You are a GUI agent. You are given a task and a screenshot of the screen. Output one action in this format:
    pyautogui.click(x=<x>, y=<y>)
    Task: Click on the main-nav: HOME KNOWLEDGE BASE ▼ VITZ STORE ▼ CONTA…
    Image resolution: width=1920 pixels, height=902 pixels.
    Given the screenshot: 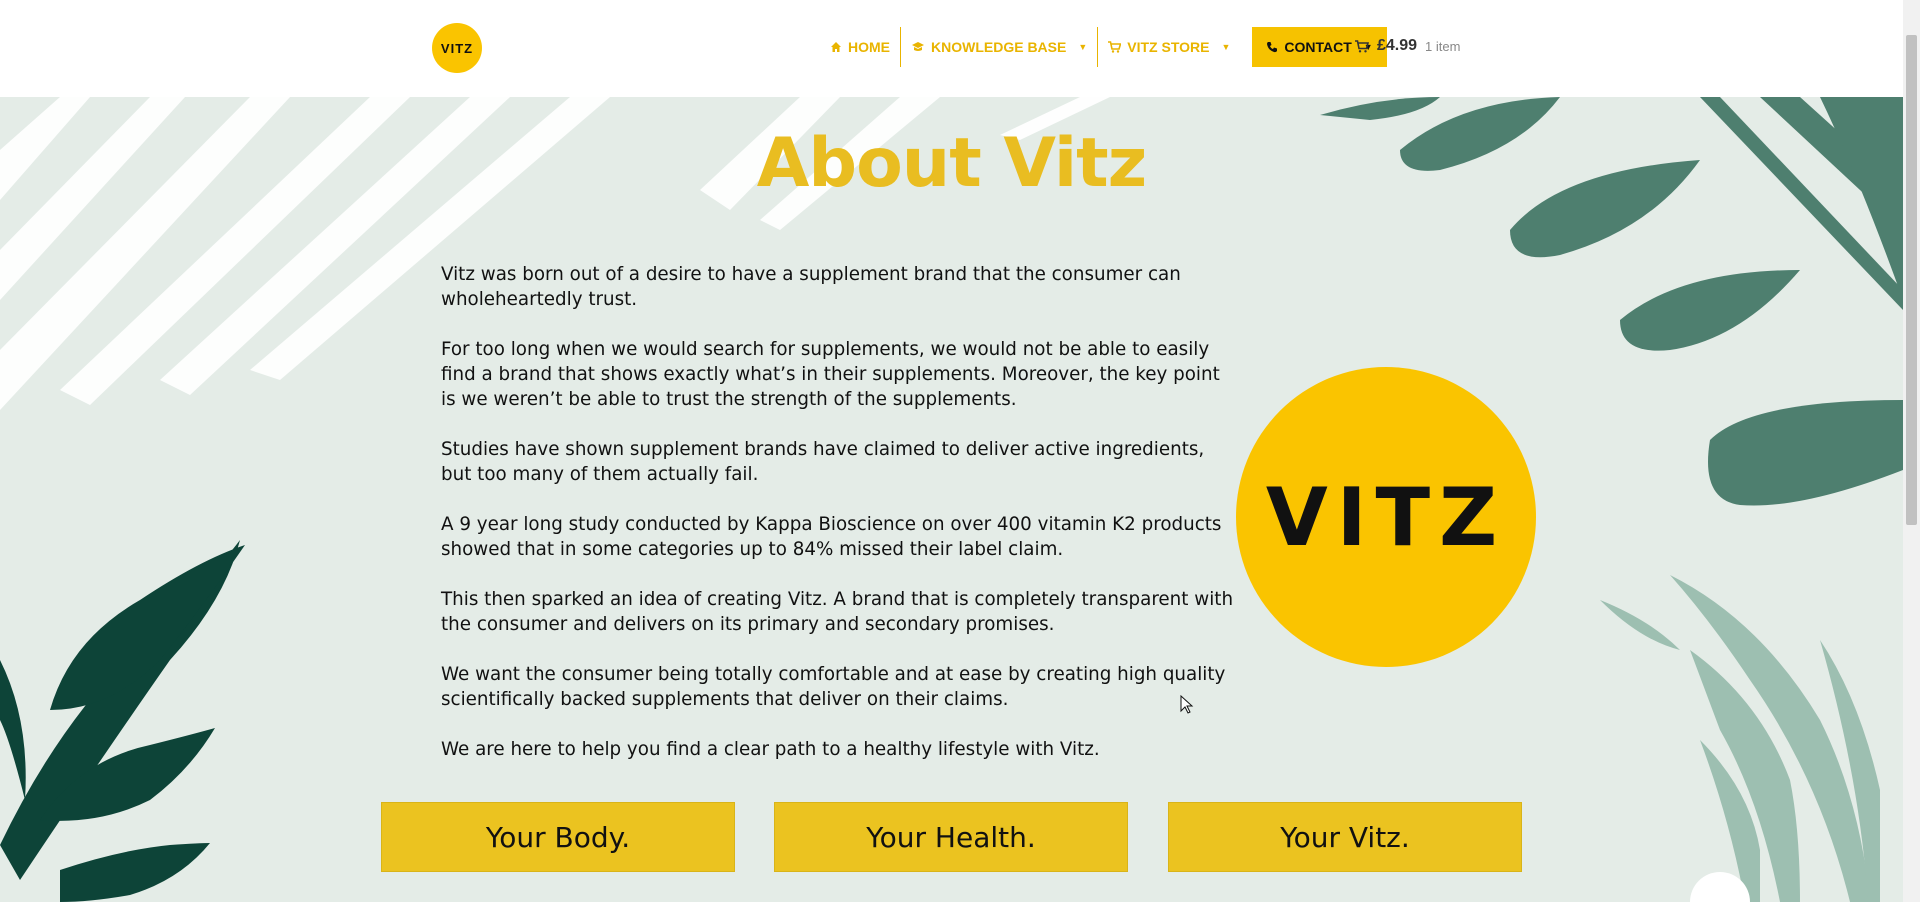 What is the action you would take?
    pyautogui.click(x=1103, y=47)
    